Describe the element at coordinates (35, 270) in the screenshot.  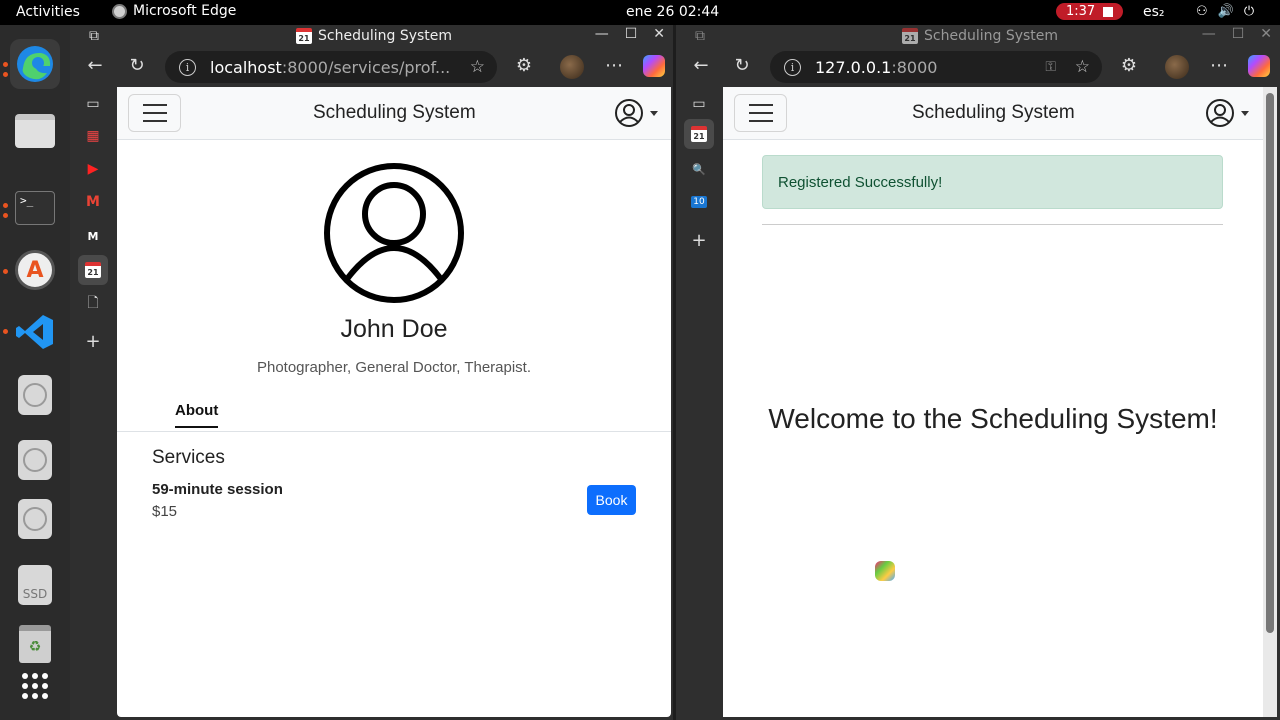
I see `software-updater-icon: A` at that location.